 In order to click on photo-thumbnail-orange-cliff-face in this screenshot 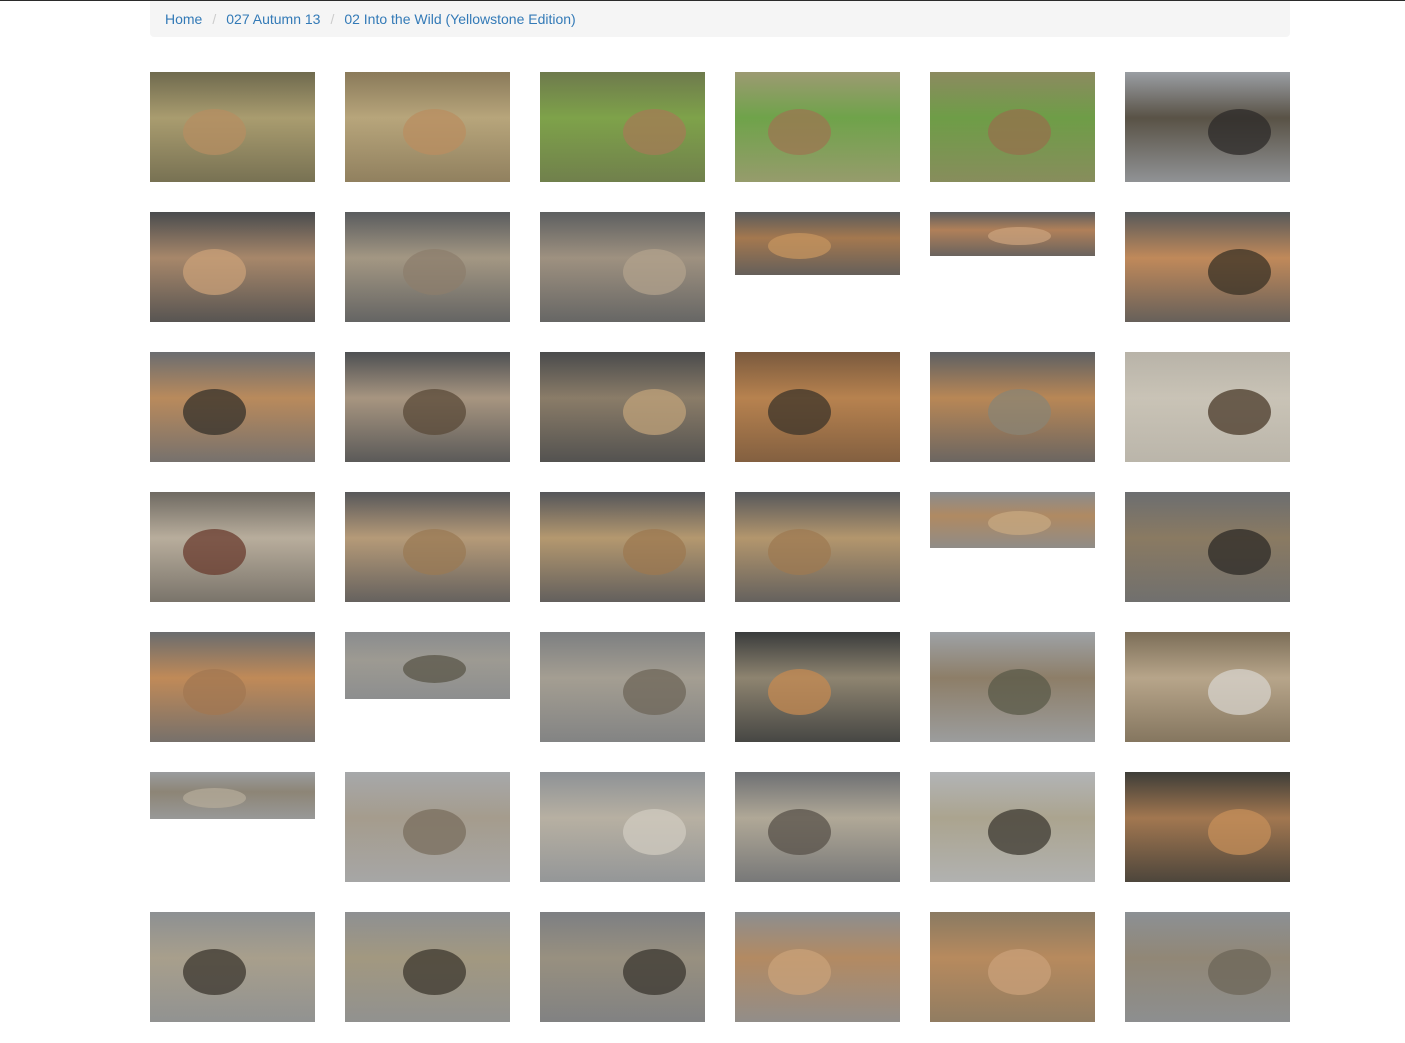, I will do `click(817, 407)`.